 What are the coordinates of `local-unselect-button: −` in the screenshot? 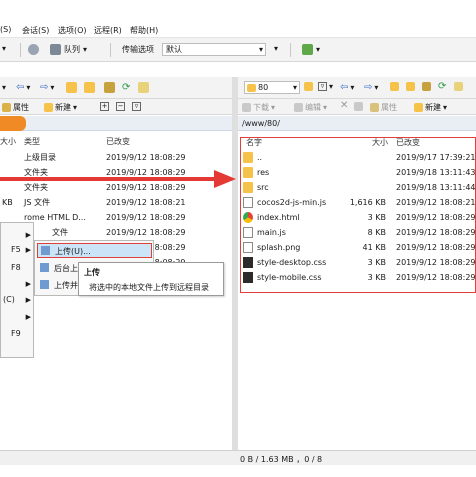 It's located at (120, 106).